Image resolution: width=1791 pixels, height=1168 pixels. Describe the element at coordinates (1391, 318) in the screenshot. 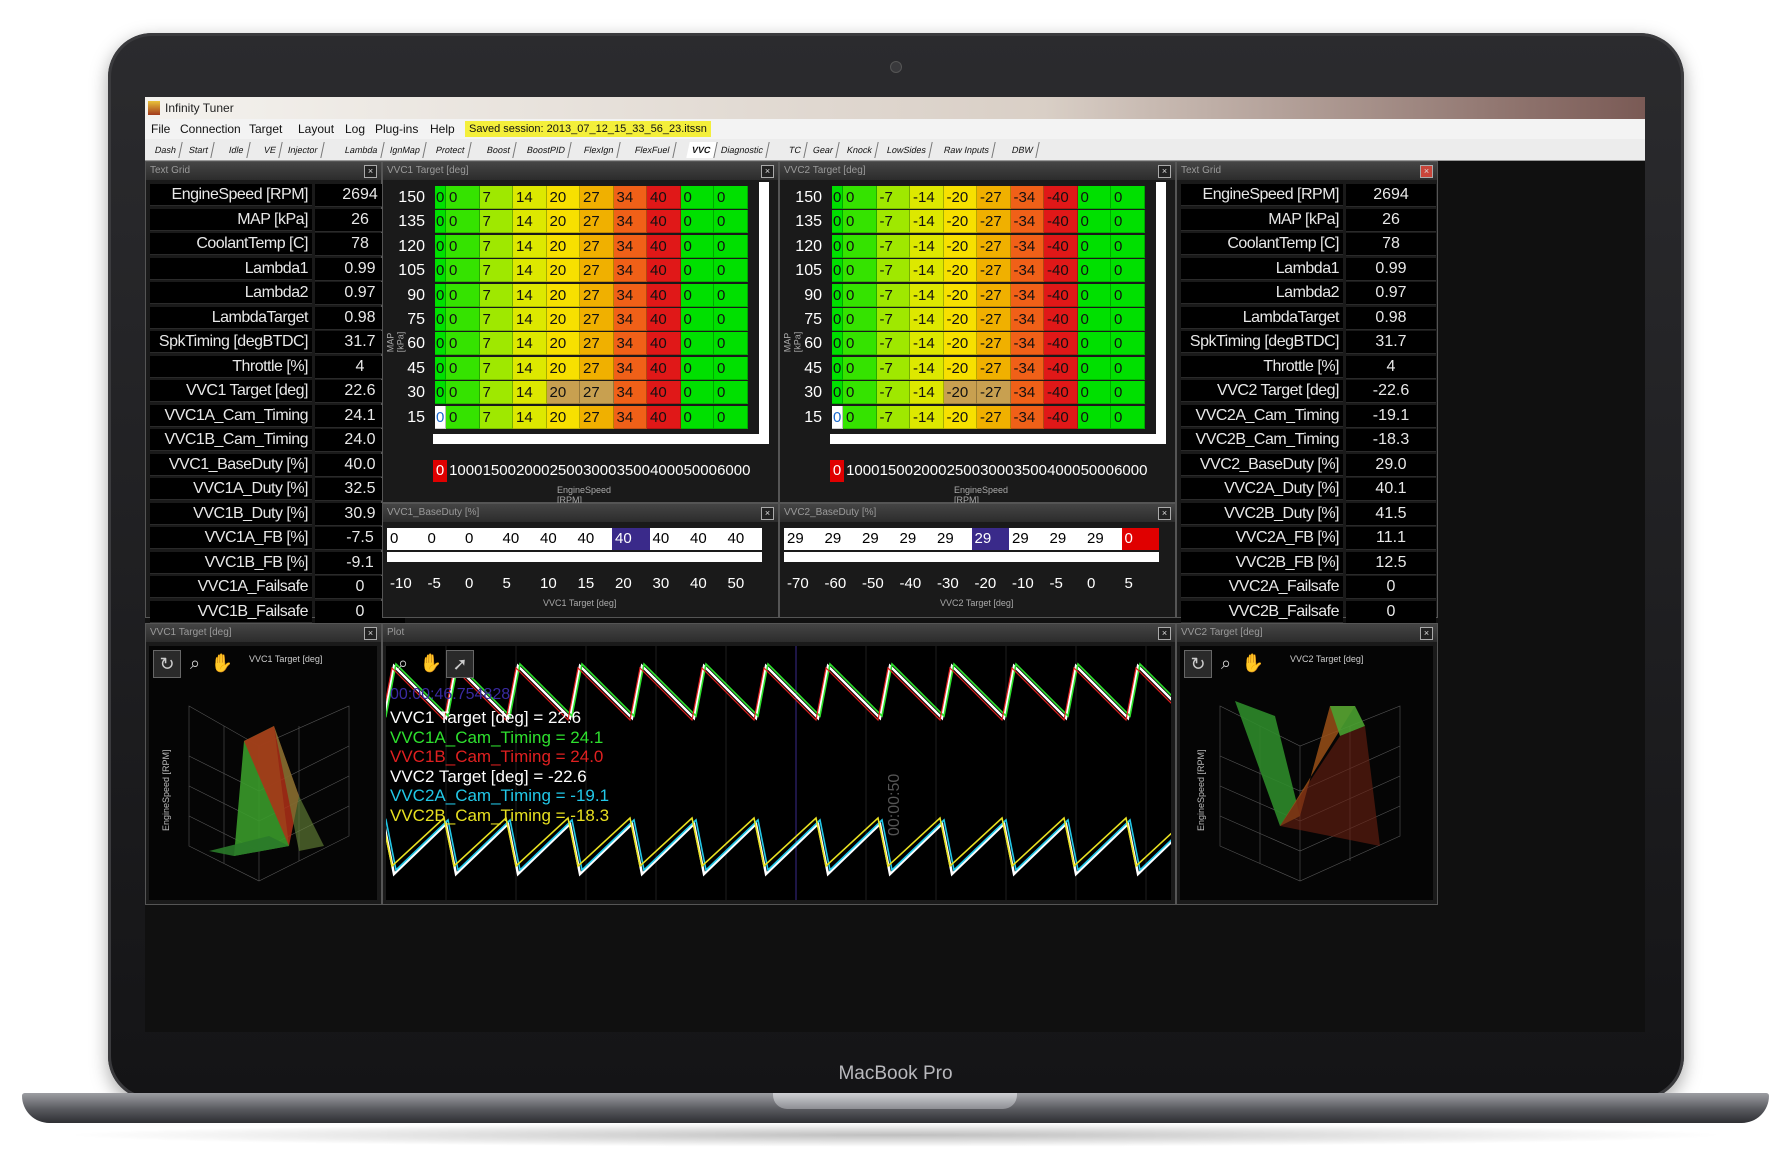

I see `text-grid-value: 0.98` at that location.